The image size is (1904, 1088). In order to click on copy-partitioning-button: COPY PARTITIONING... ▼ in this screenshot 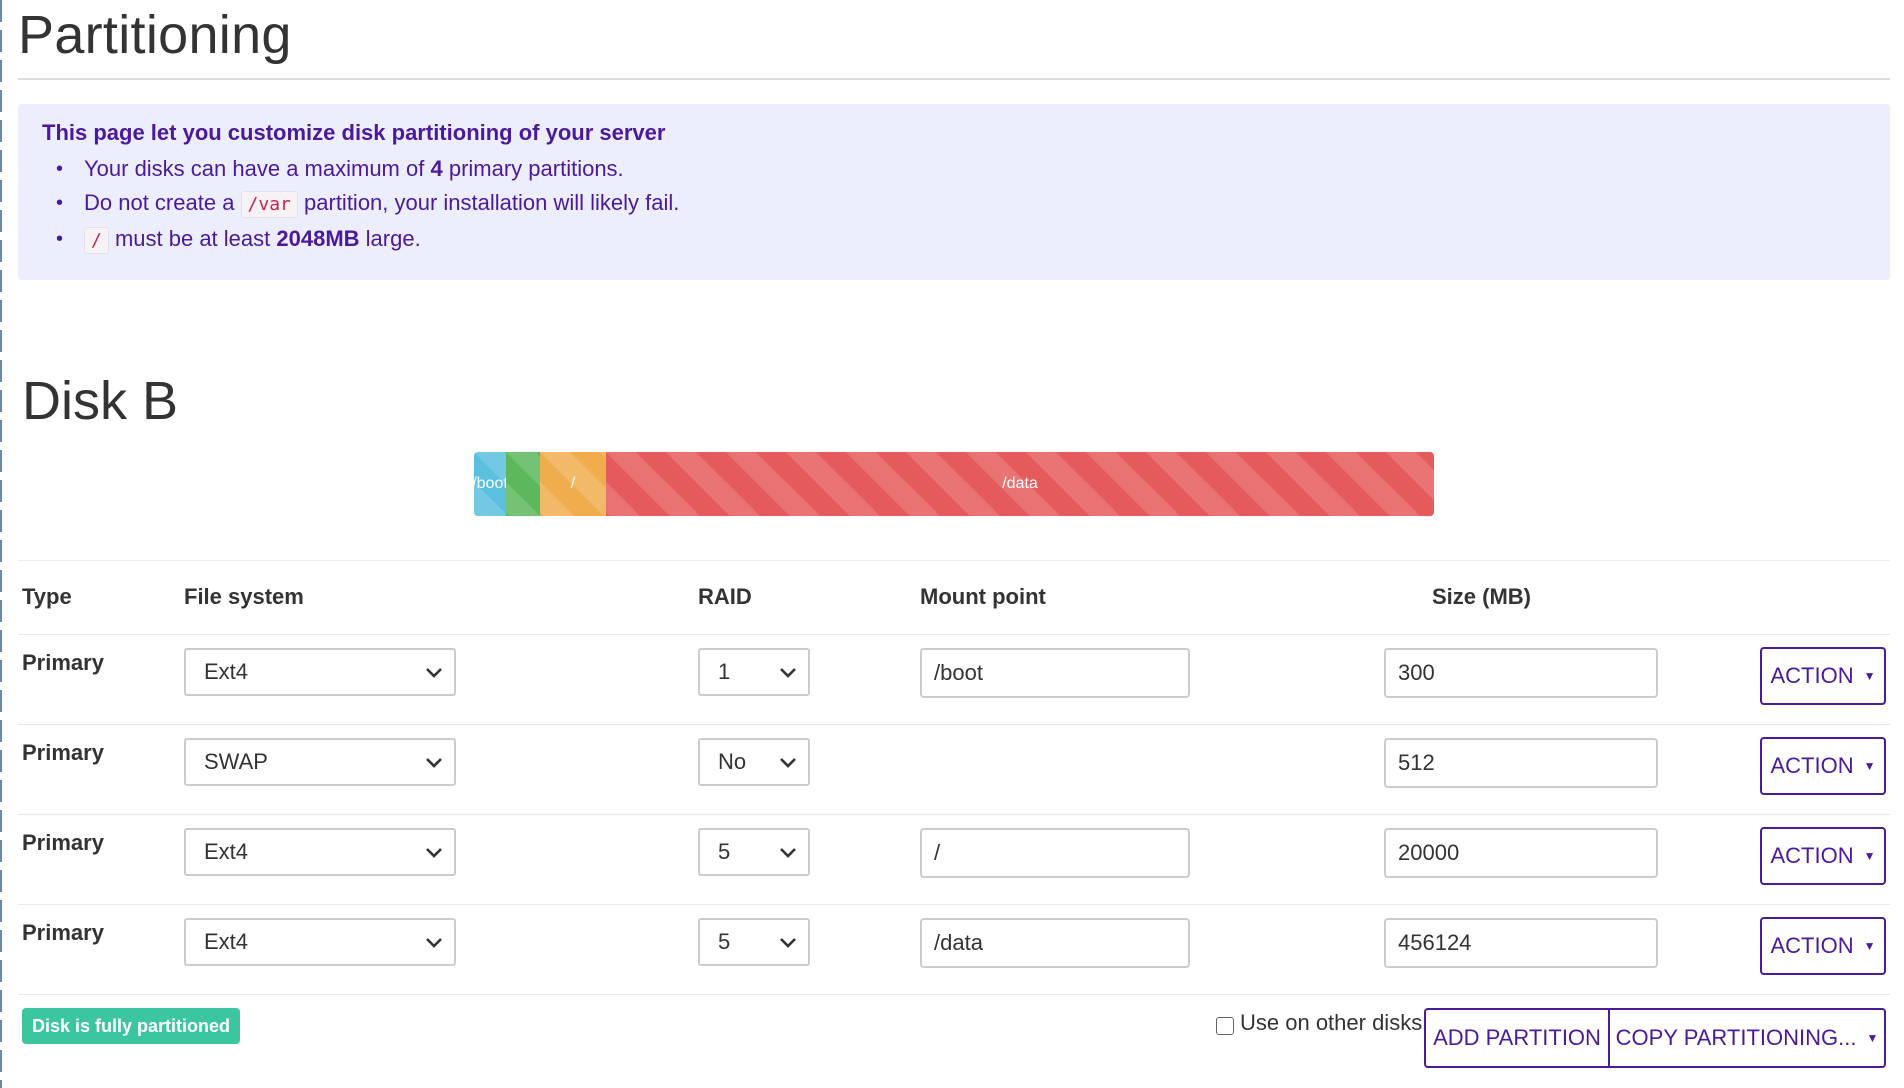, I will do `click(1747, 1038)`.